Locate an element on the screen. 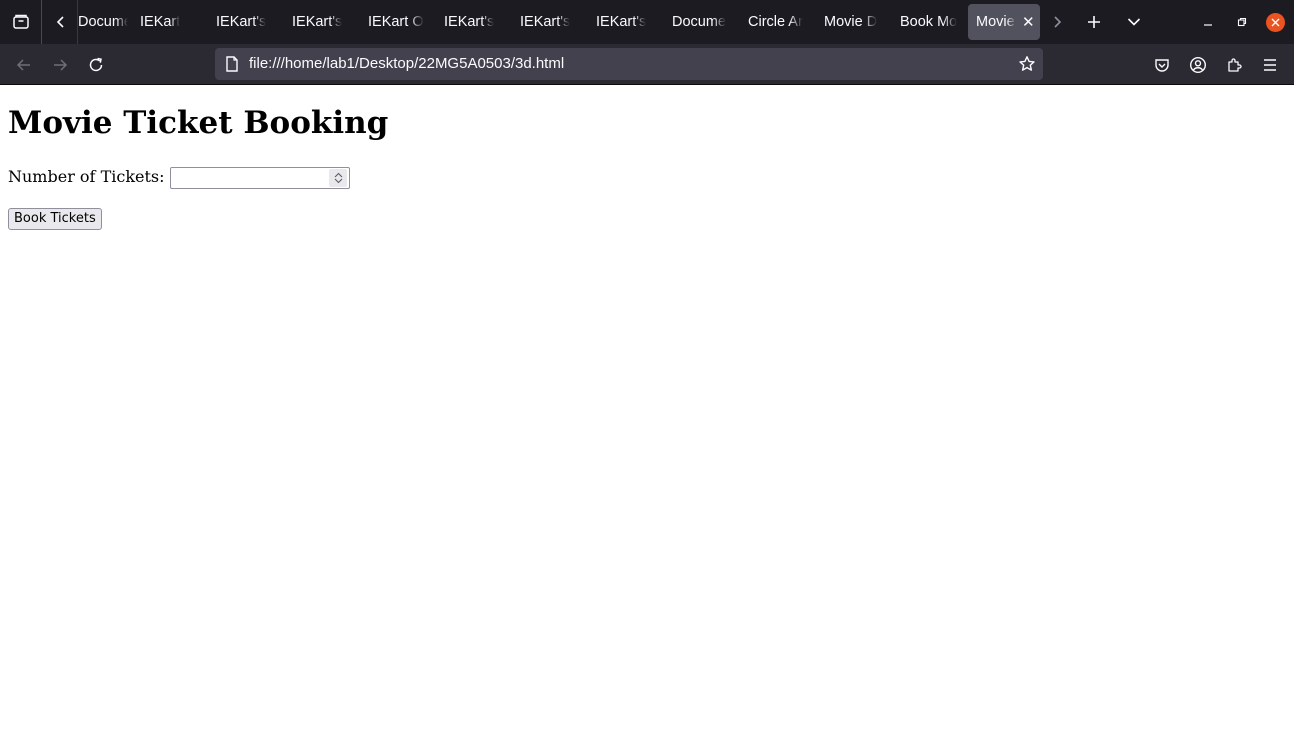  tab: Movie D is located at coordinates (852, 22).